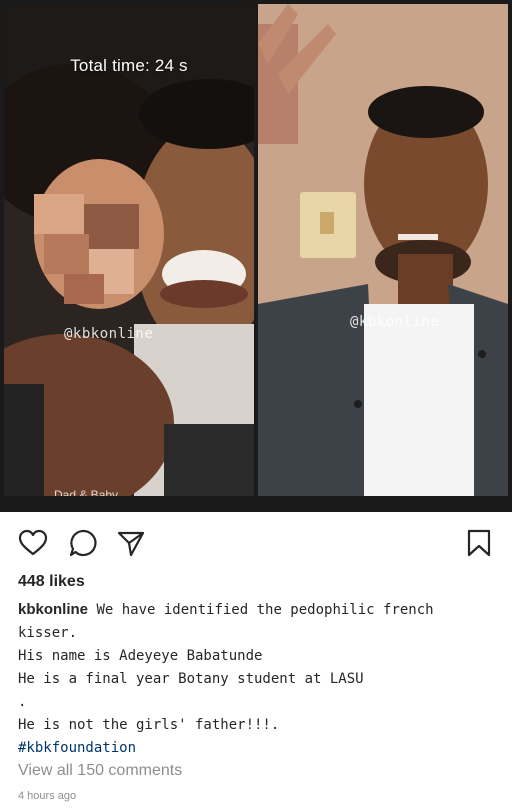 Image resolution: width=512 pixels, height=812 pixels. I want to click on caption-line: We have identified the pedophilic french, so click(261, 610).